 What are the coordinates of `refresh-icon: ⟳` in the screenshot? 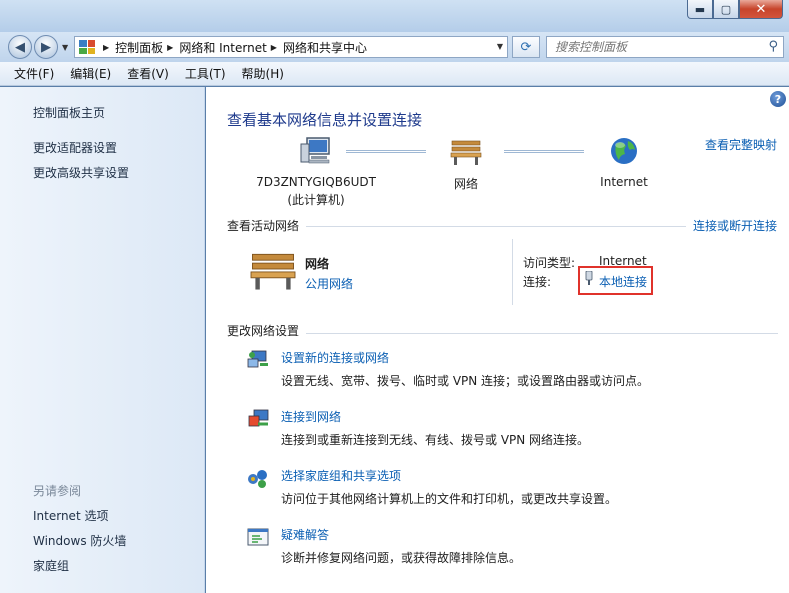 It's located at (526, 47).